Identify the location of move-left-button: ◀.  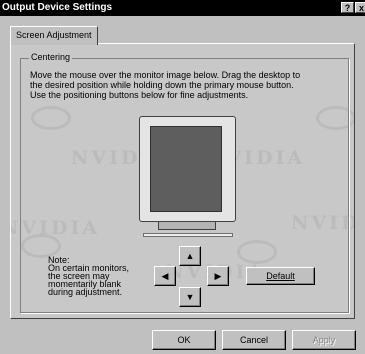
(165, 276).